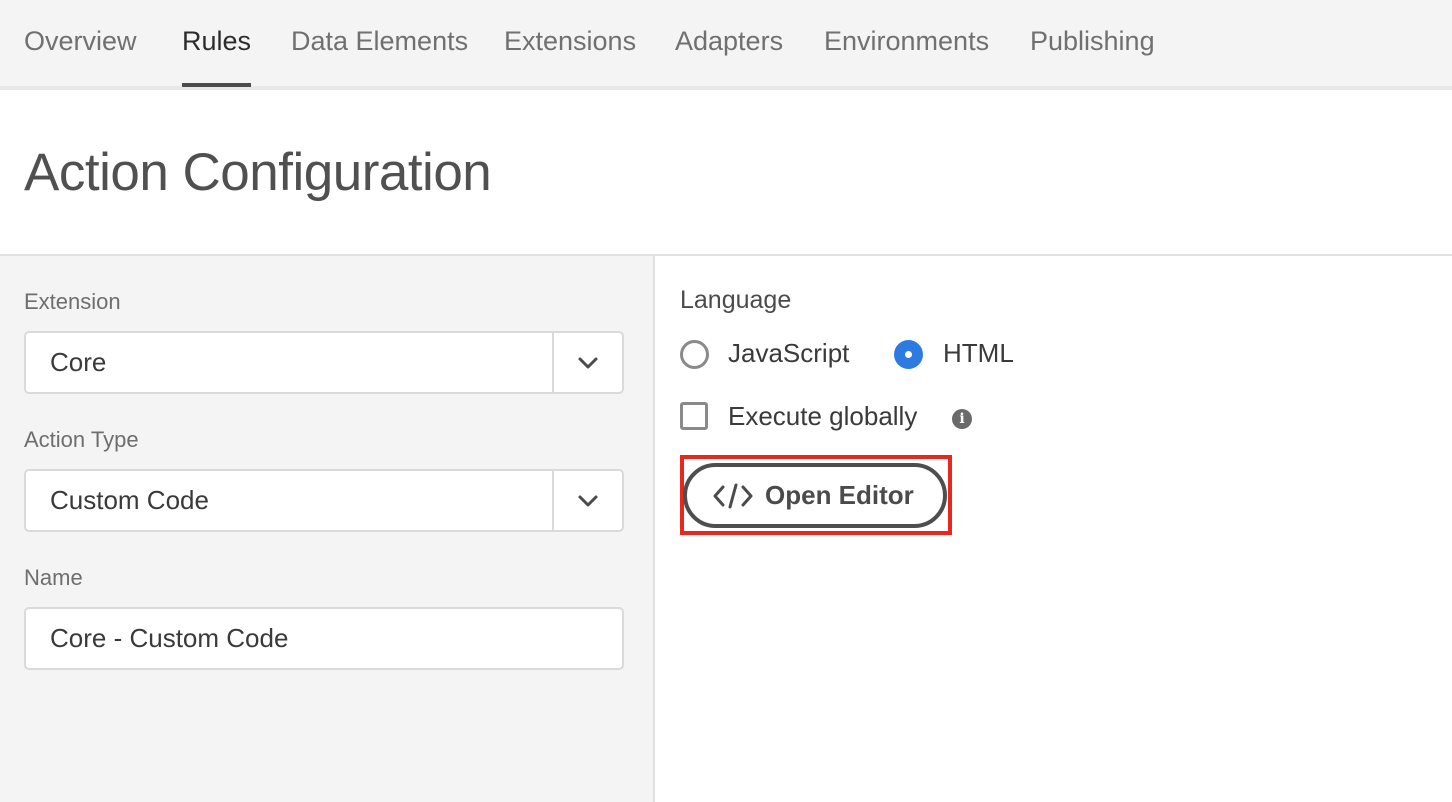 The width and height of the screenshot is (1452, 802). I want to click on radio-javascript, so click(694, 354).